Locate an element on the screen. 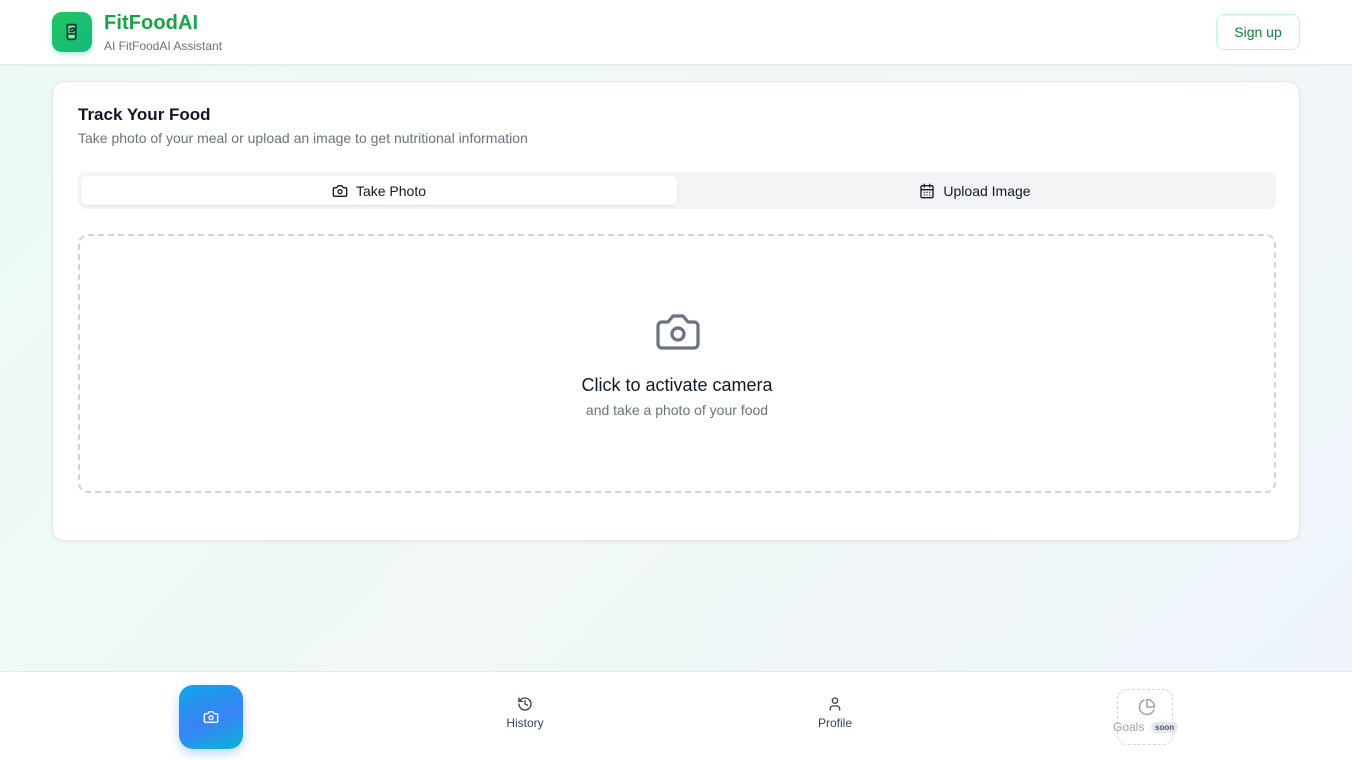 The width and height of the screenshot is (1352, 760). user-icon is located at coordinates (835, 704).